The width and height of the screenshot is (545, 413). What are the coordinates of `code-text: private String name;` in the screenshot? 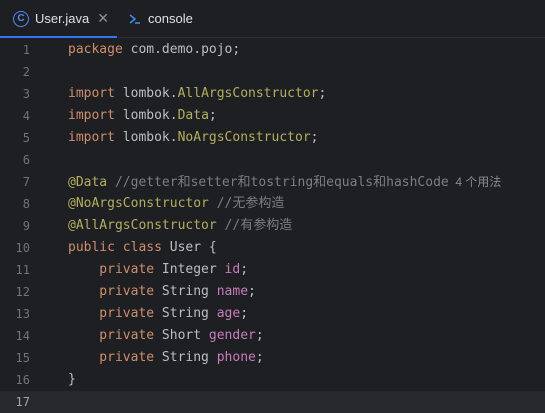 It's located at (162, 292).